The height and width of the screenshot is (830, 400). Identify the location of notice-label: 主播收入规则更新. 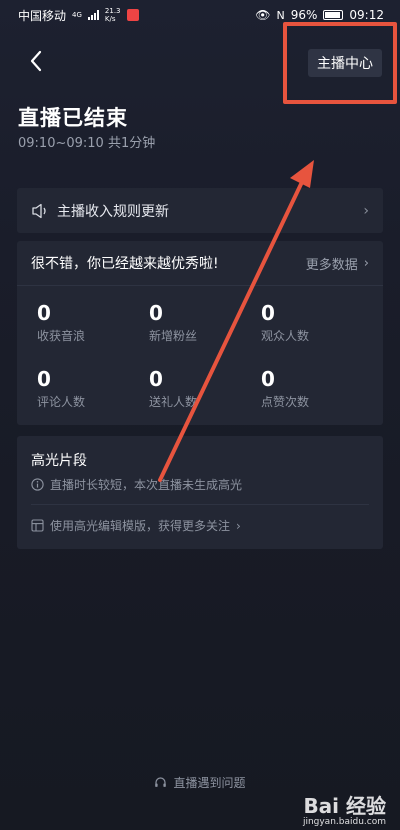
(113, 211).